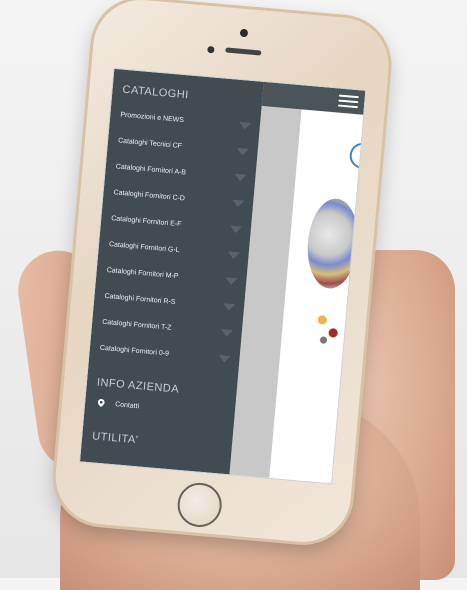 This screenshot has height=590, width=467. What do you see at coordinates (149, 195) in the screenshot?
I see `menu-item-label: Cataloghi Fornitori C-D` at bounding box center [149, 195].